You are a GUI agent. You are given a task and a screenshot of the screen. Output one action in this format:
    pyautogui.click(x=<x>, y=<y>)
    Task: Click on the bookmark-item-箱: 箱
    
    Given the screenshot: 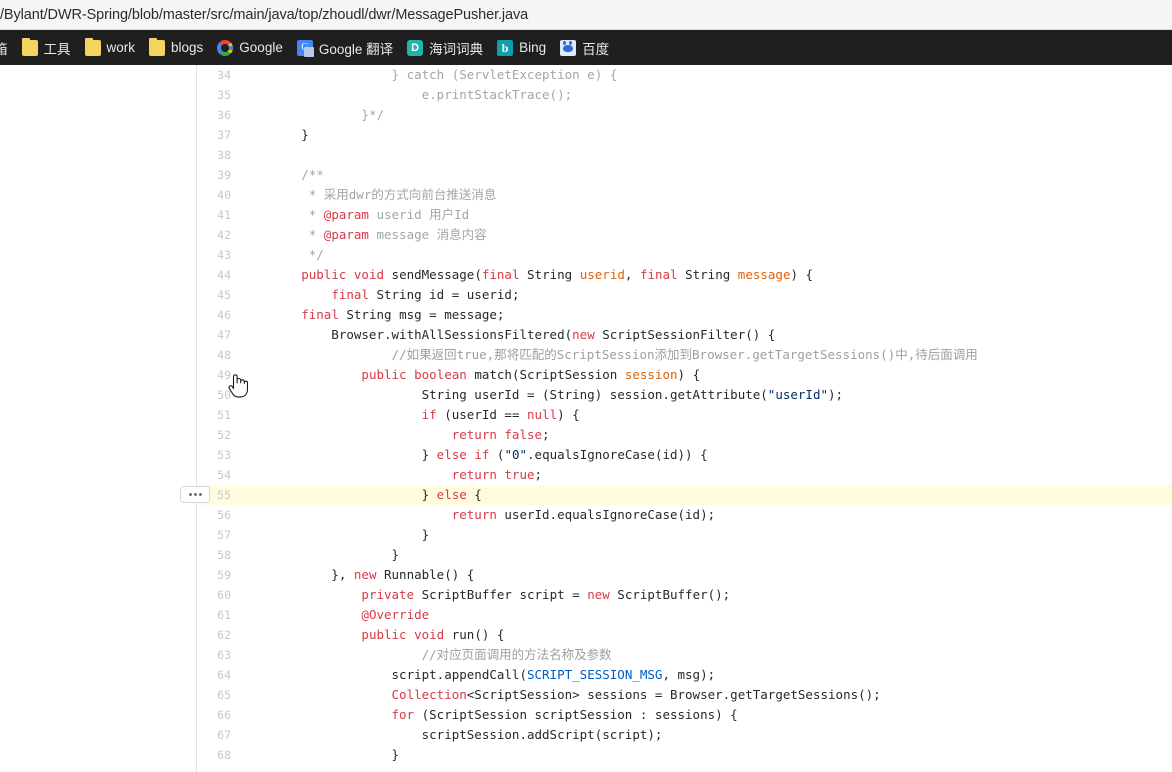 What is the action you would take?
    pyautogui.click(x=7, y=48)
    